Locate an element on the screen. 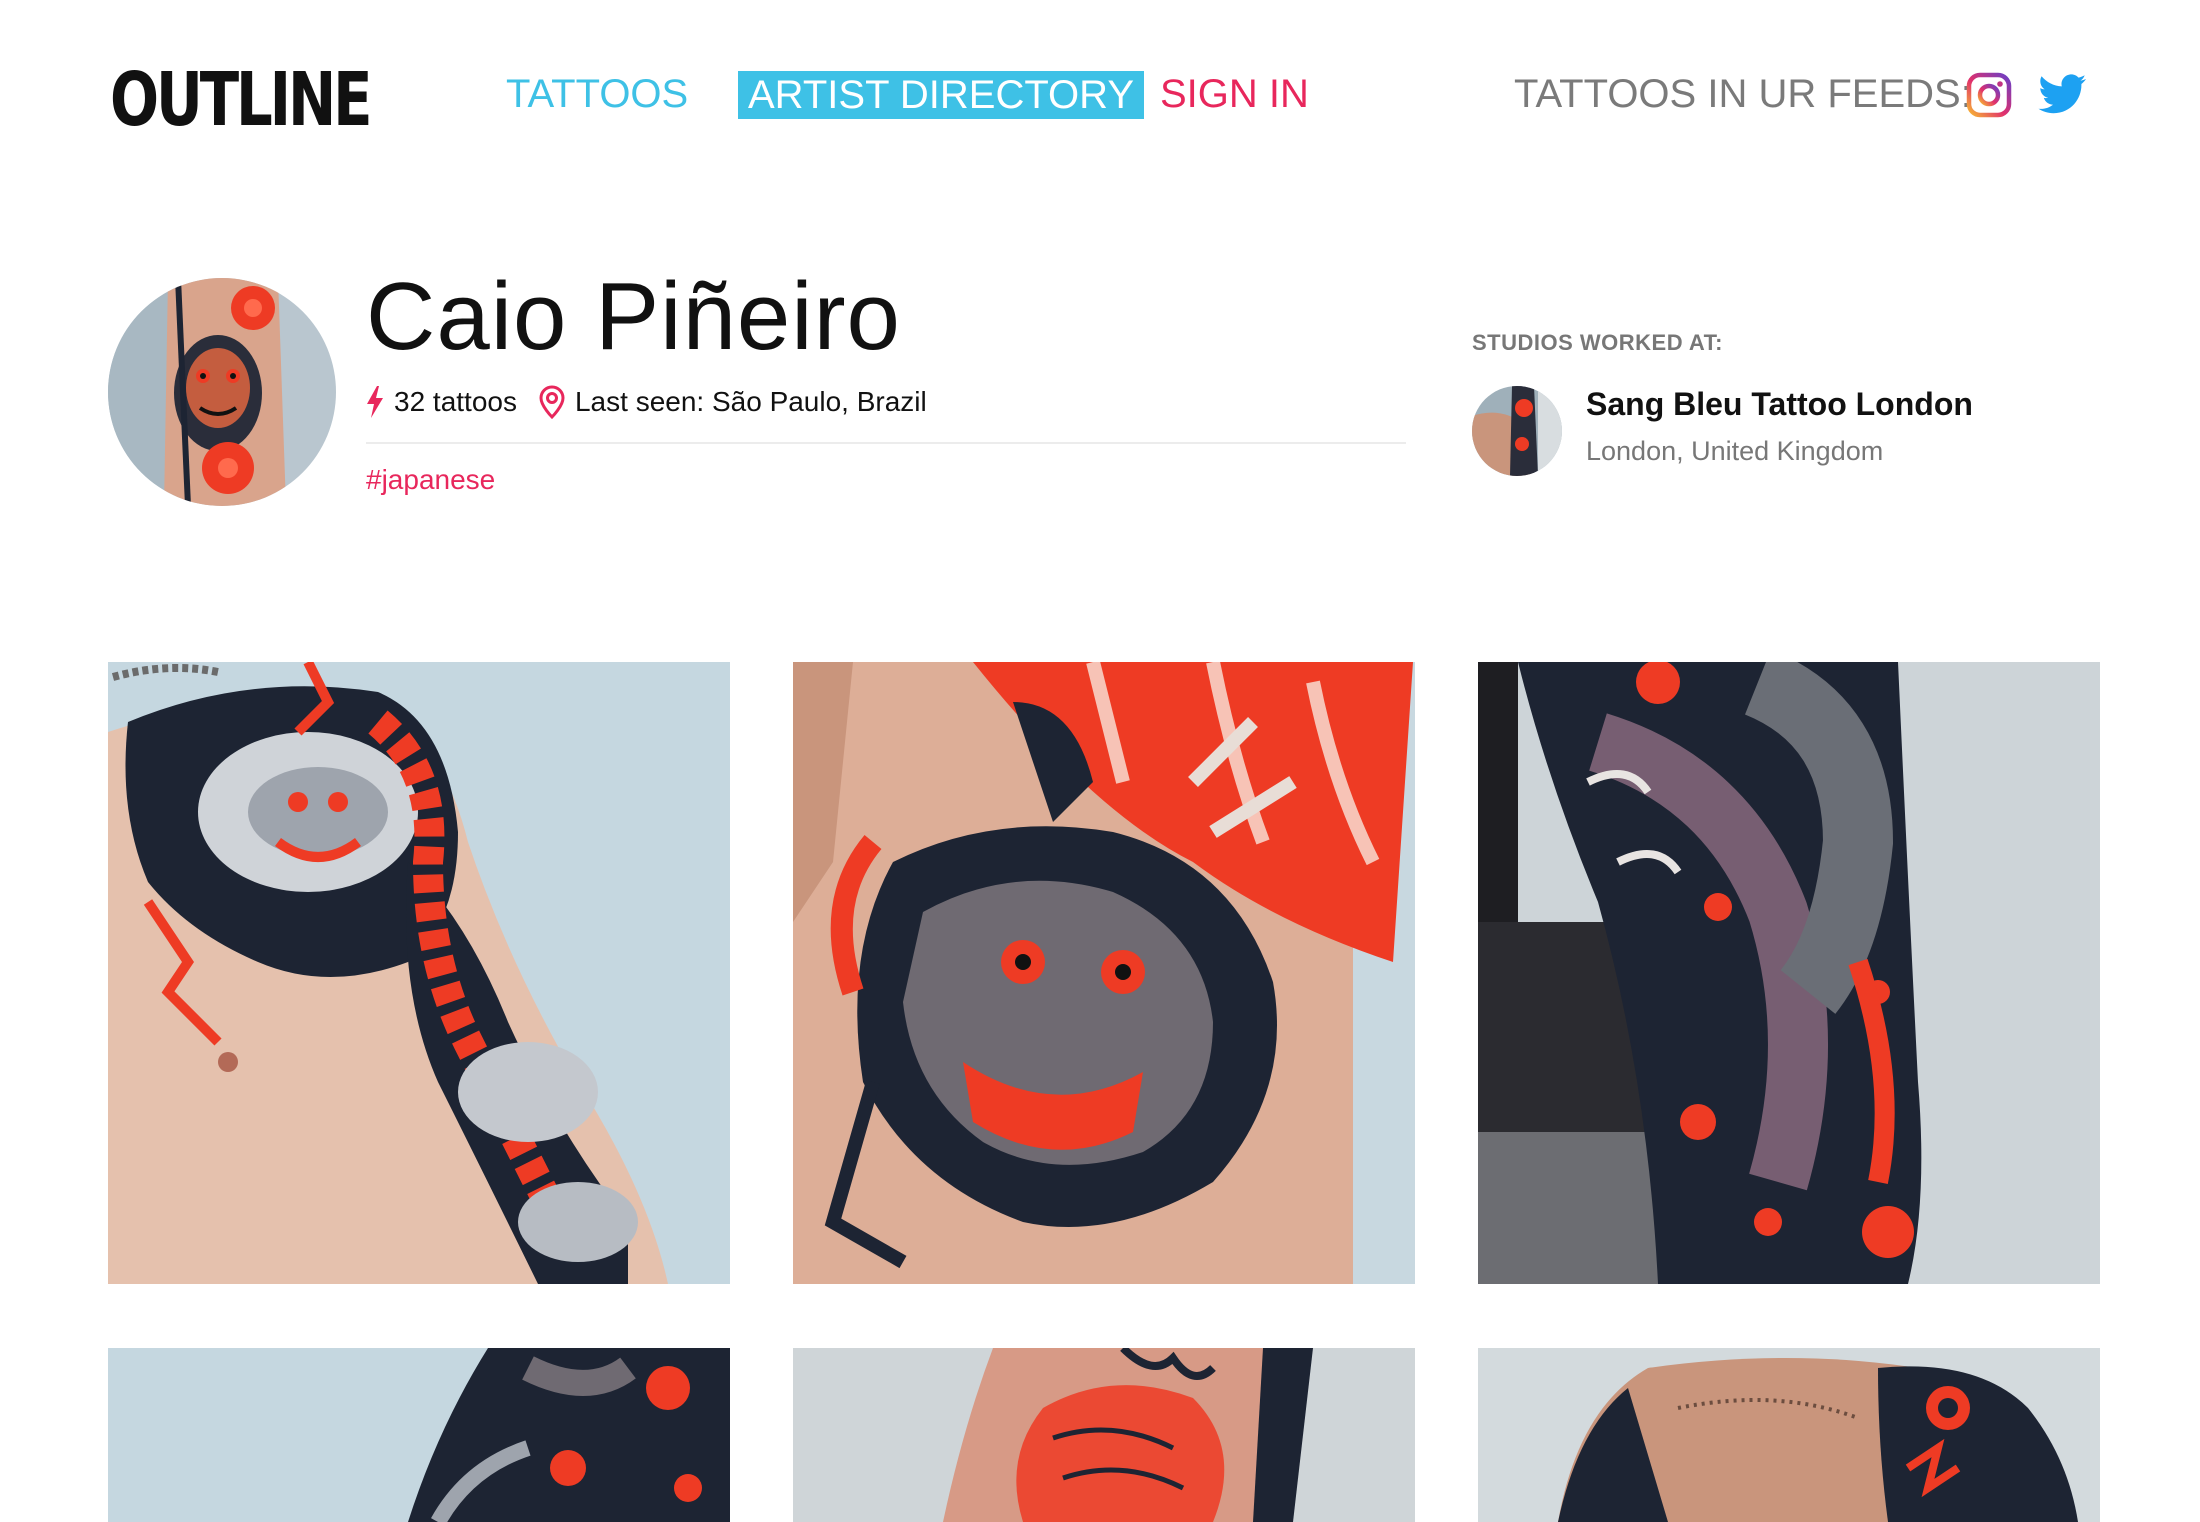  tattoo-photo-chest-shoulder is located at coordinates (1789, 1435).